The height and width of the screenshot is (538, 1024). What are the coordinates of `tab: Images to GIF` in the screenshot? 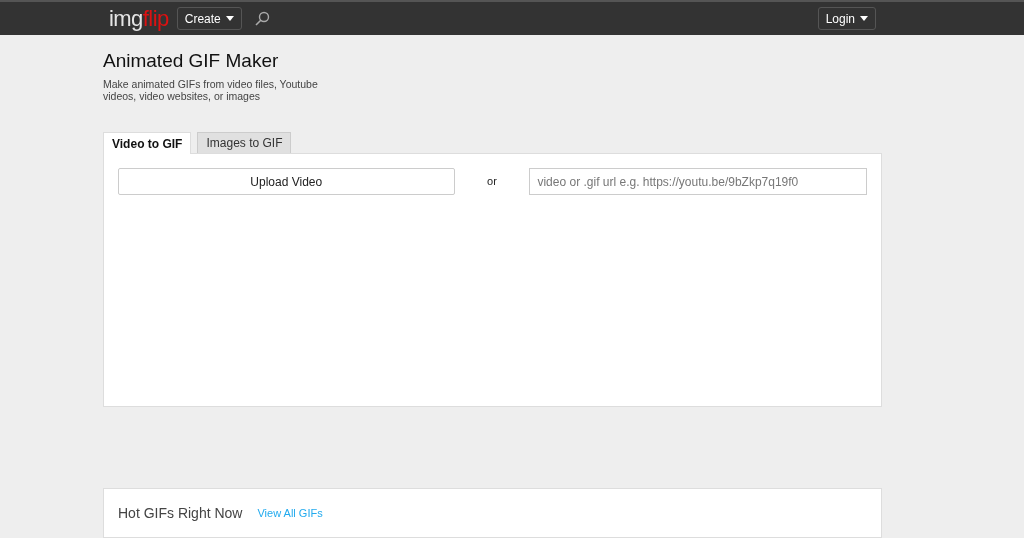 It's located at (244, 142).